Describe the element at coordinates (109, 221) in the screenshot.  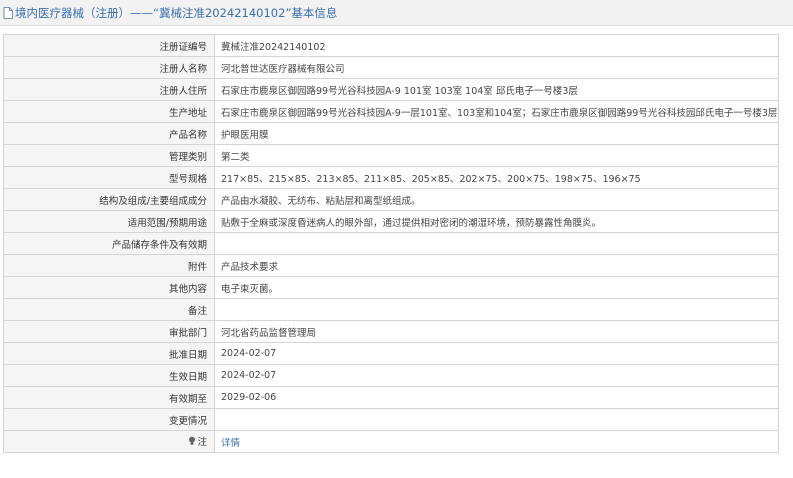
I see `field-label: 适用范围/预期用途` at that location.